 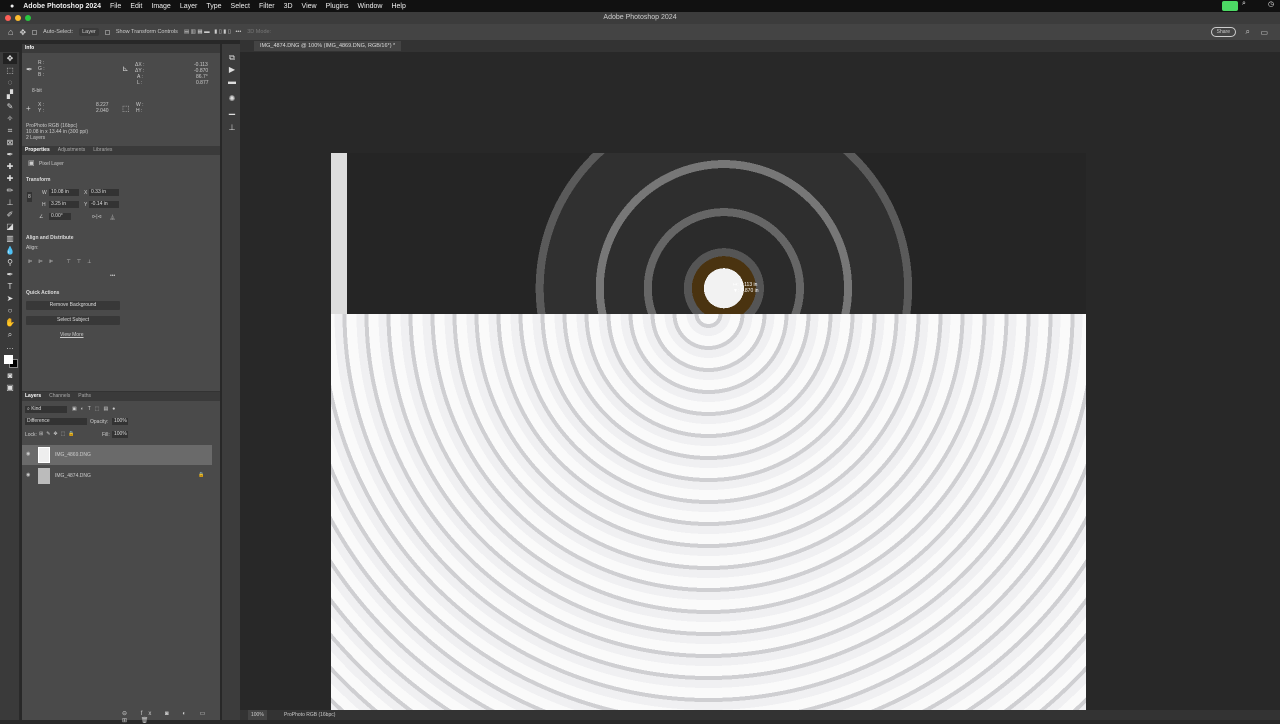 What do you see at coordinates (1271, 4) in the screenshot?
I see `clock-icon: ◷` at bounding box center [1271, 4].